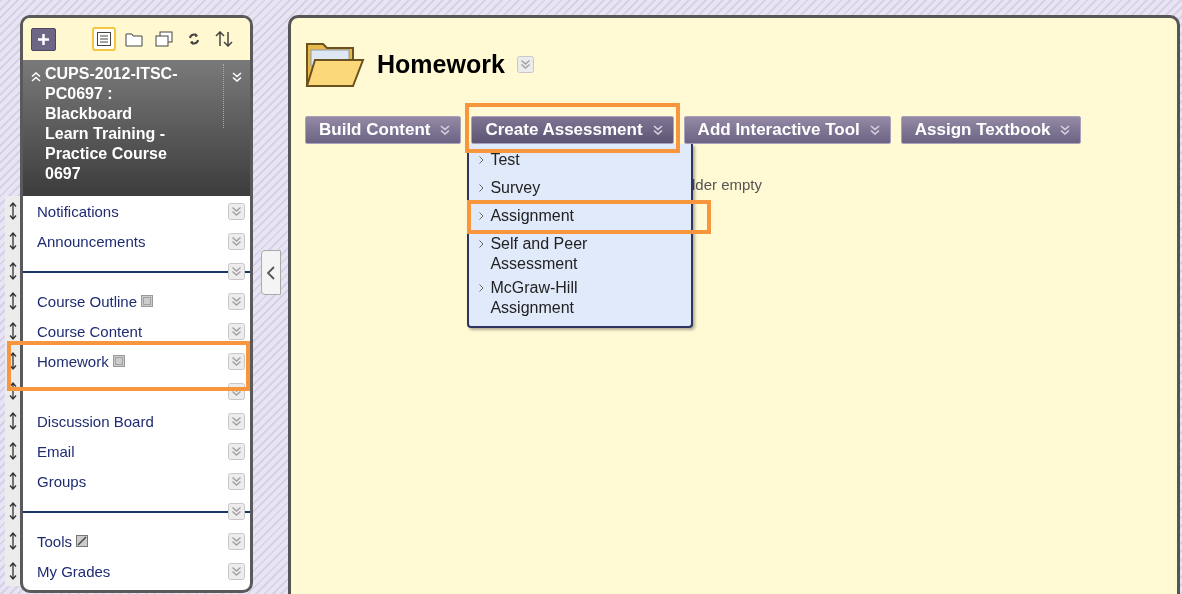 Image resolution: width=1182 pixels, height=594 pixels. Describe the element at coordinates (112, 124) in the screenshot. I see `course-title: CUPS-2012-ITSC-PC0697 : Blackboard Learn Training - Practice Course 0697` at that location.